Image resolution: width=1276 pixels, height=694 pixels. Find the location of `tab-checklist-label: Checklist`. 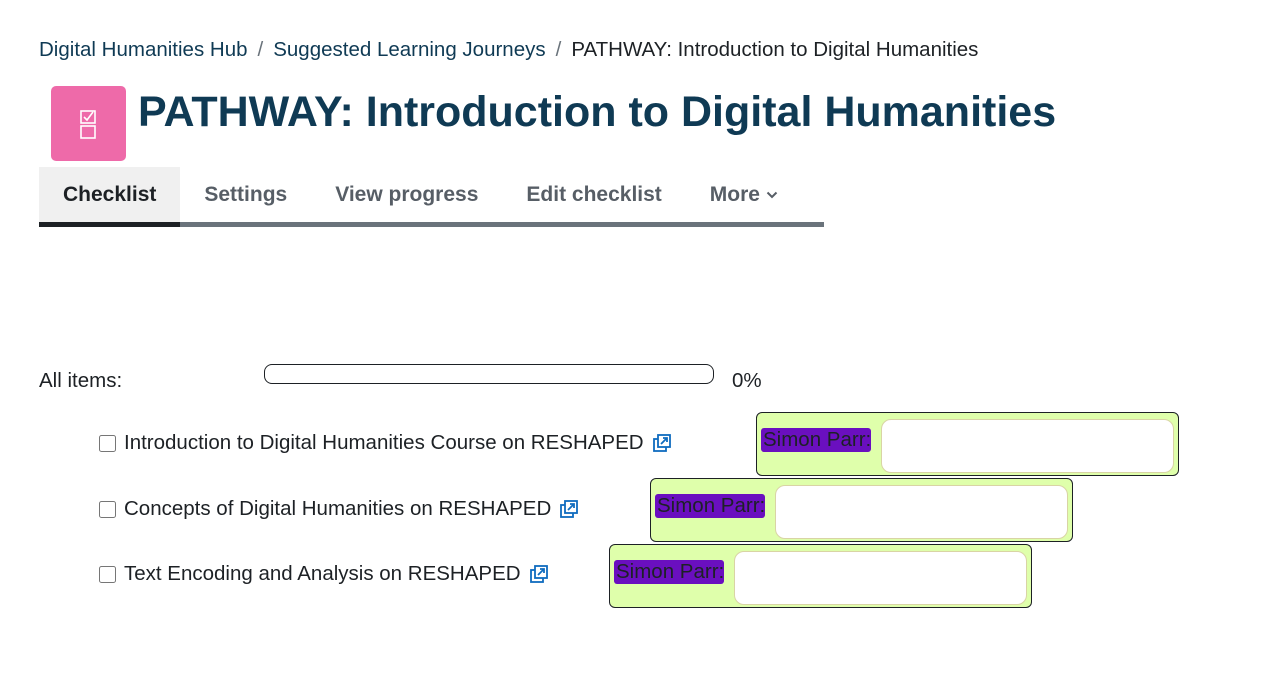

tab-checklist-label: Checklist is located at coordinates (110, 194).